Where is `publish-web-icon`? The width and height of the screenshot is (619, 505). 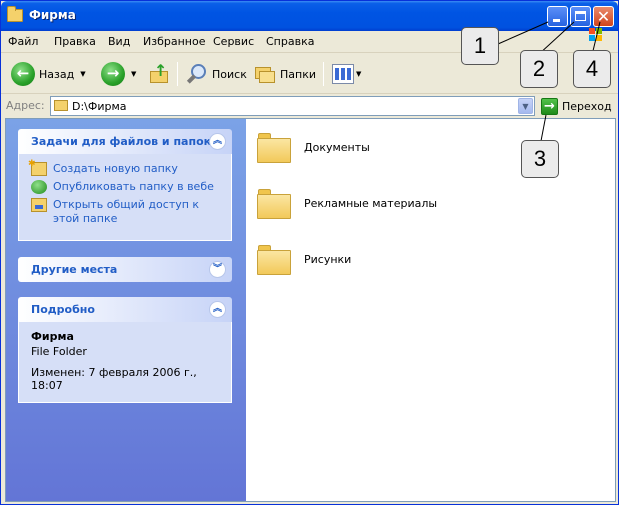 publish-web-icon is located at coordinates (39, 187).